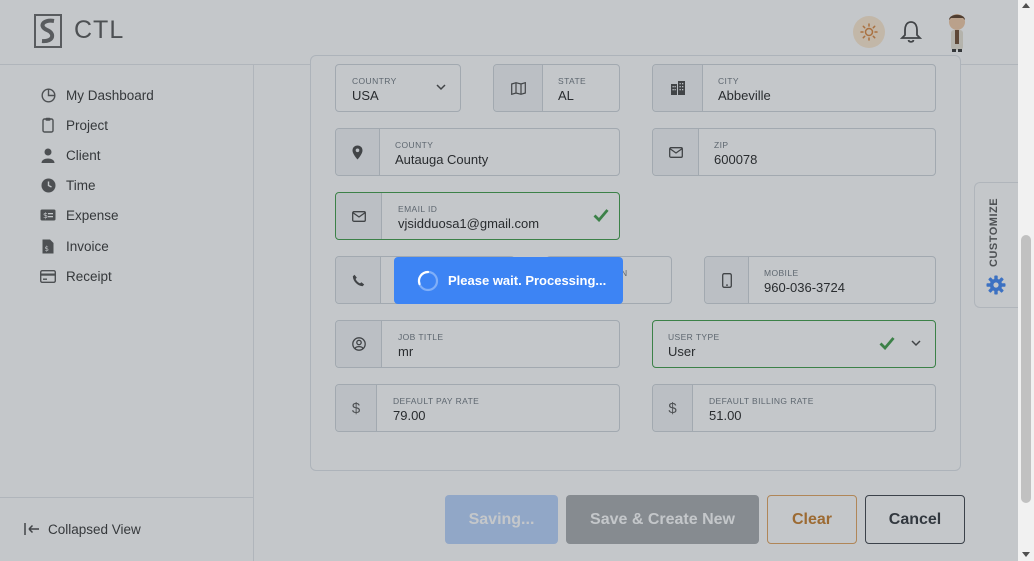 The width and height of the screenshot is (1034, 561). I want to click on scroll-thumb, so click(1026, 369).